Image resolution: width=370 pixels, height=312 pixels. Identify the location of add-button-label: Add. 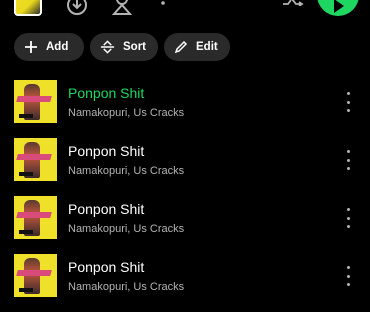
(57, 47).